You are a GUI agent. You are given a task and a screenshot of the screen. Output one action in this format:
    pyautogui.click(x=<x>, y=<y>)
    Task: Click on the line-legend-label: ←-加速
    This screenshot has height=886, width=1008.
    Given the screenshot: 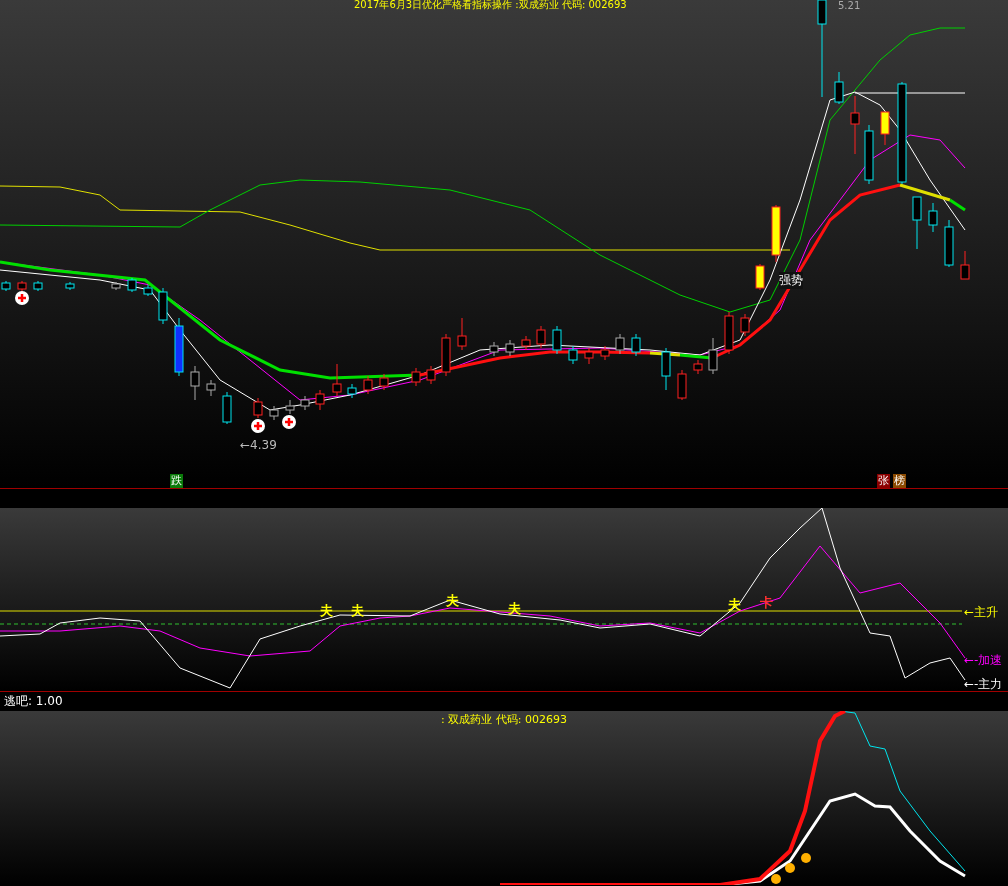 What is the action you would take?
    pyautogui.click(x=983, y=660)
    